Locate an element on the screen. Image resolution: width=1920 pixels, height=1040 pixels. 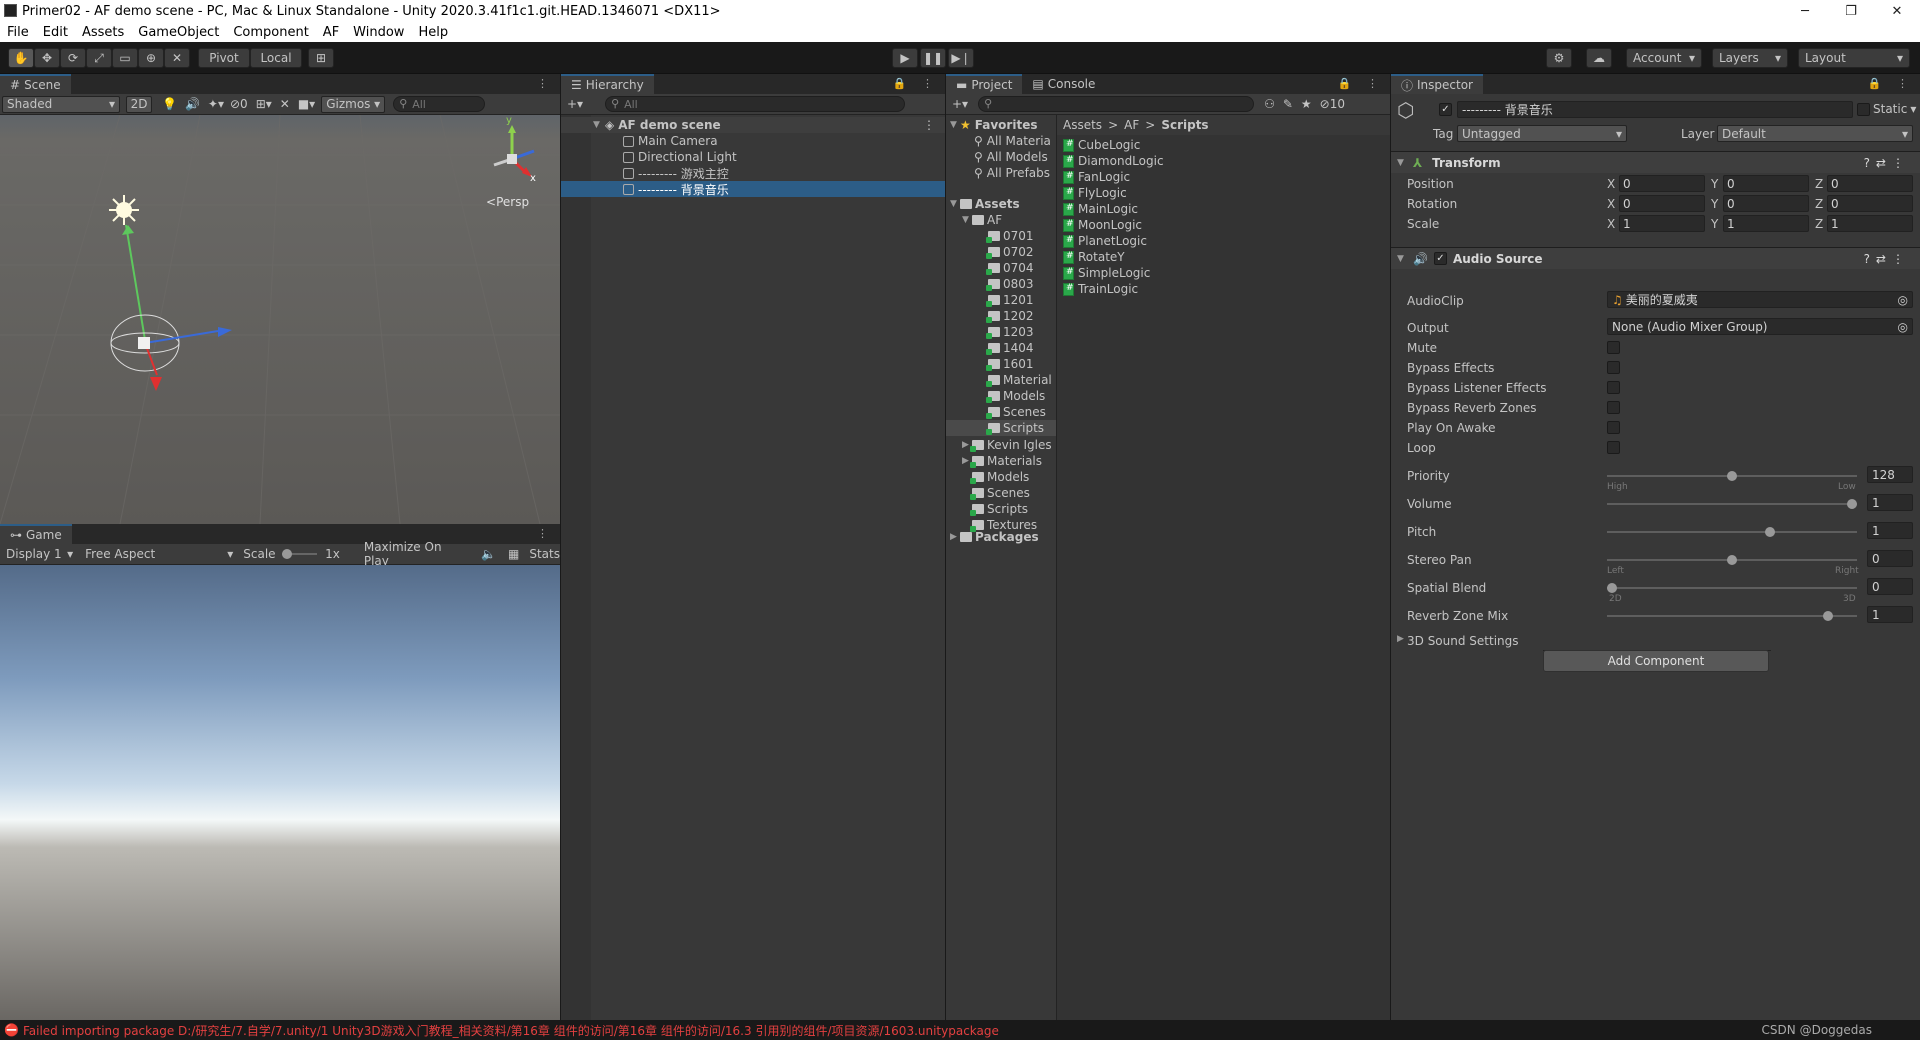
panel-menu-icon: ⋮ is located at coordinates (545, 533).